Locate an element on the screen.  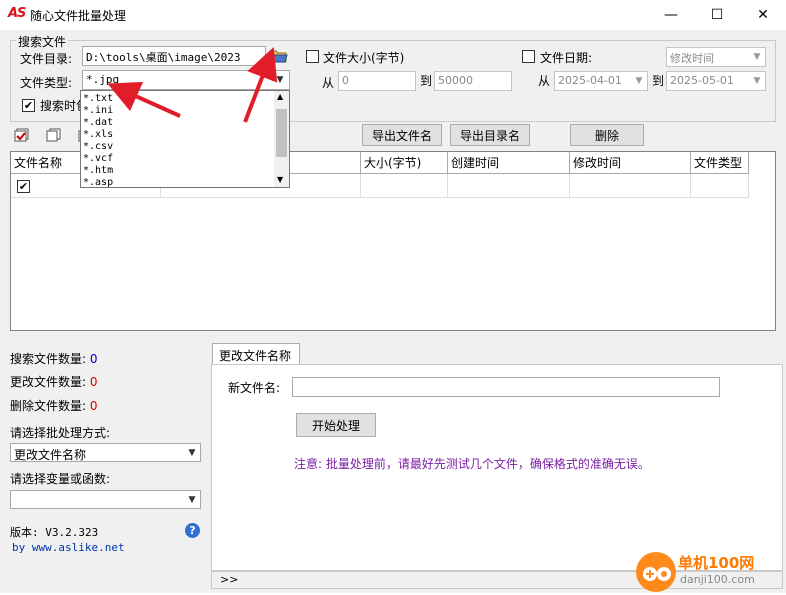
arrow-to-filetype is located at coordinates (144, 99).